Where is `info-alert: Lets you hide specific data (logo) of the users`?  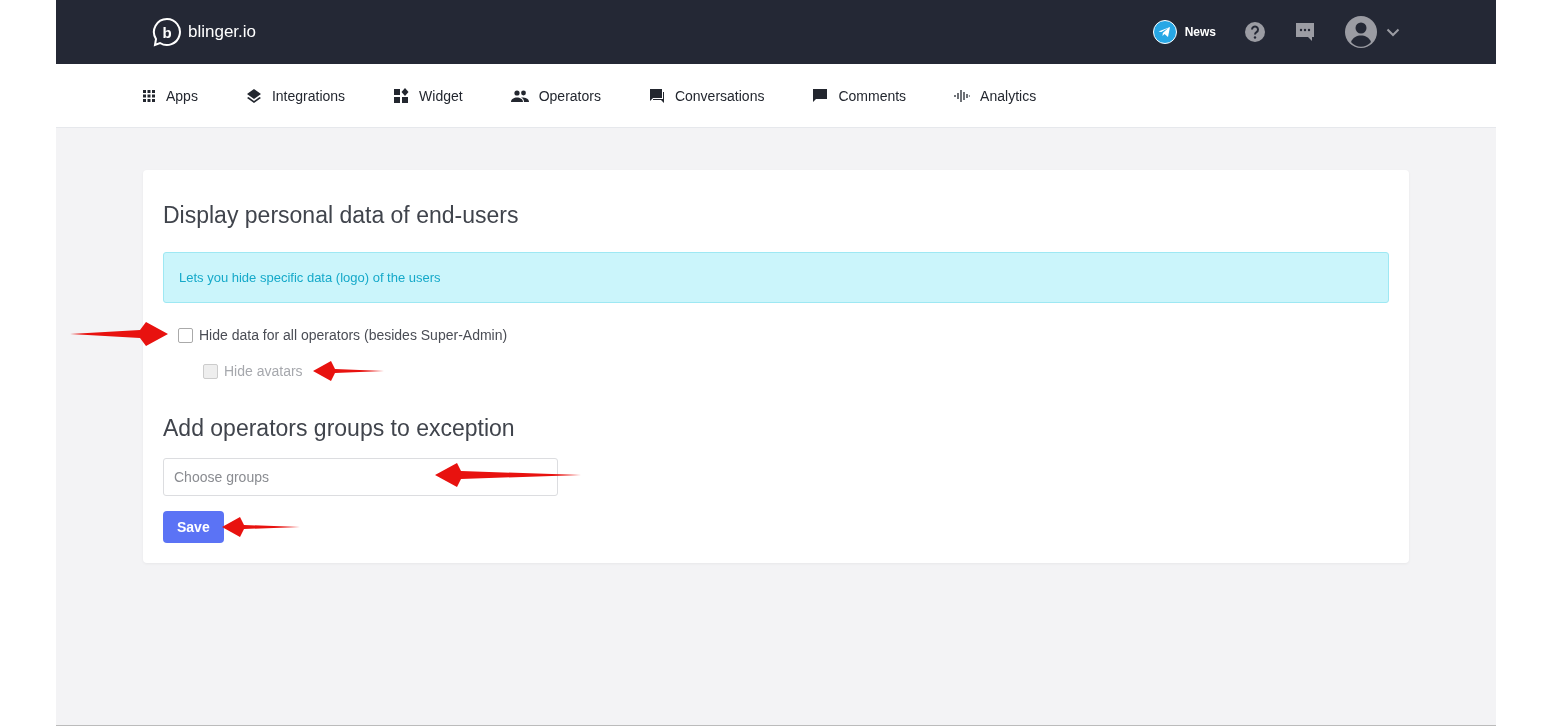
info-alert: Lets you hide specific data (logo) of the users is located at coordinates (776, 277).